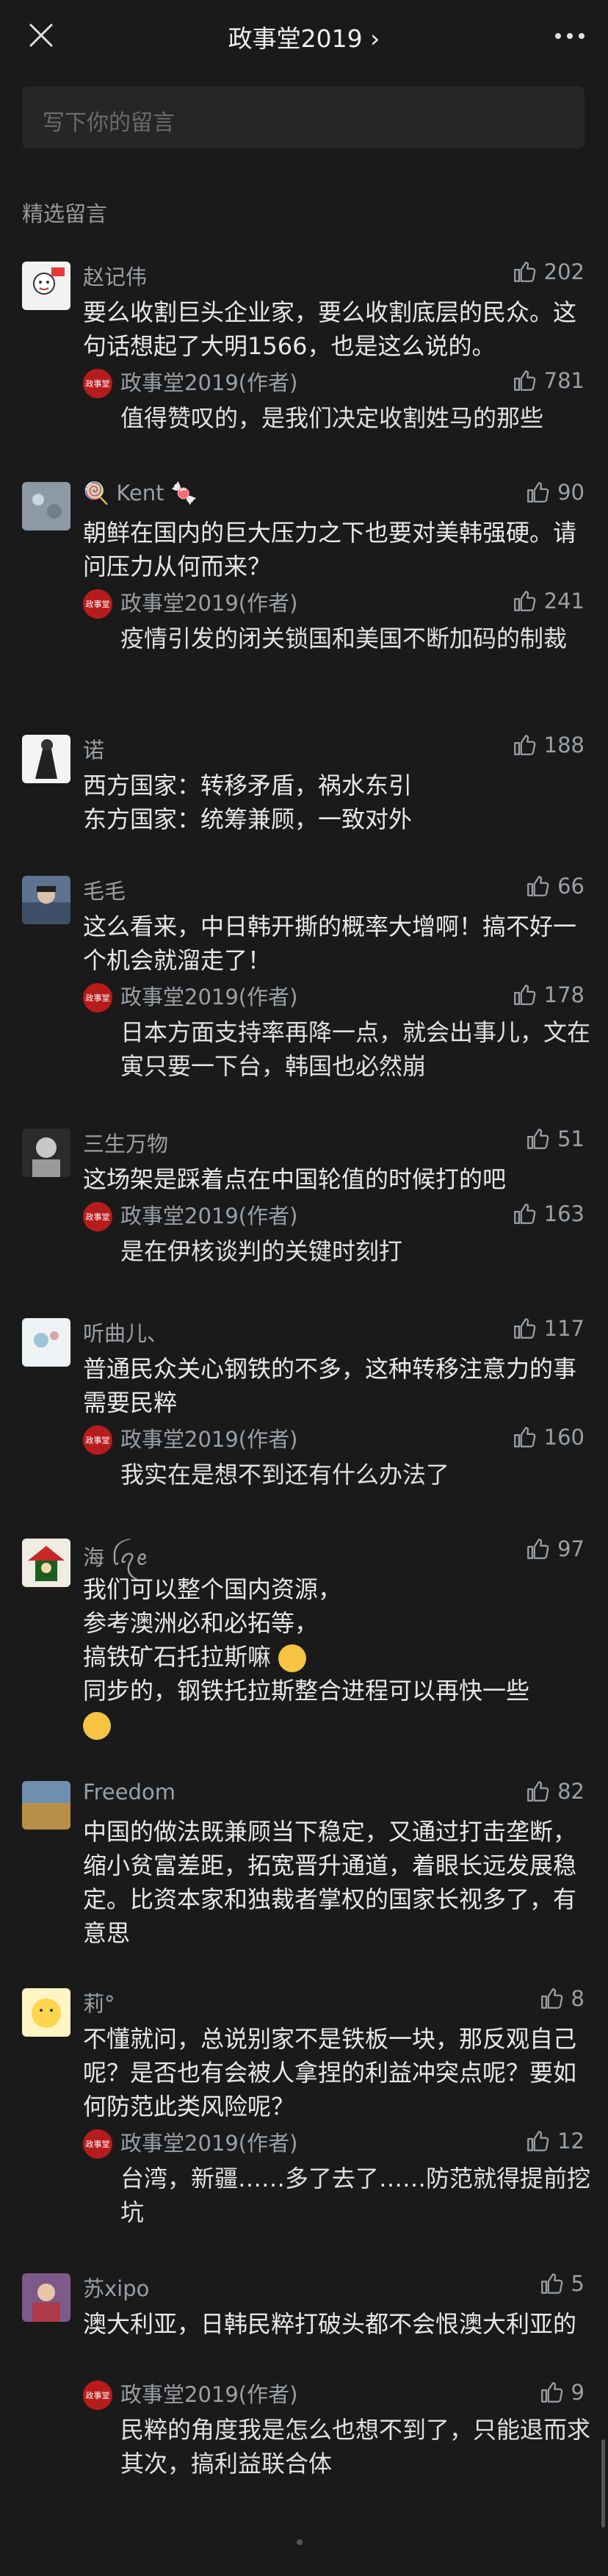 The width and height of the screenshot is (608, 2576). Describe the element at coordinates (549, 995) in the screenshot. I see `like-button: 178` at that location.